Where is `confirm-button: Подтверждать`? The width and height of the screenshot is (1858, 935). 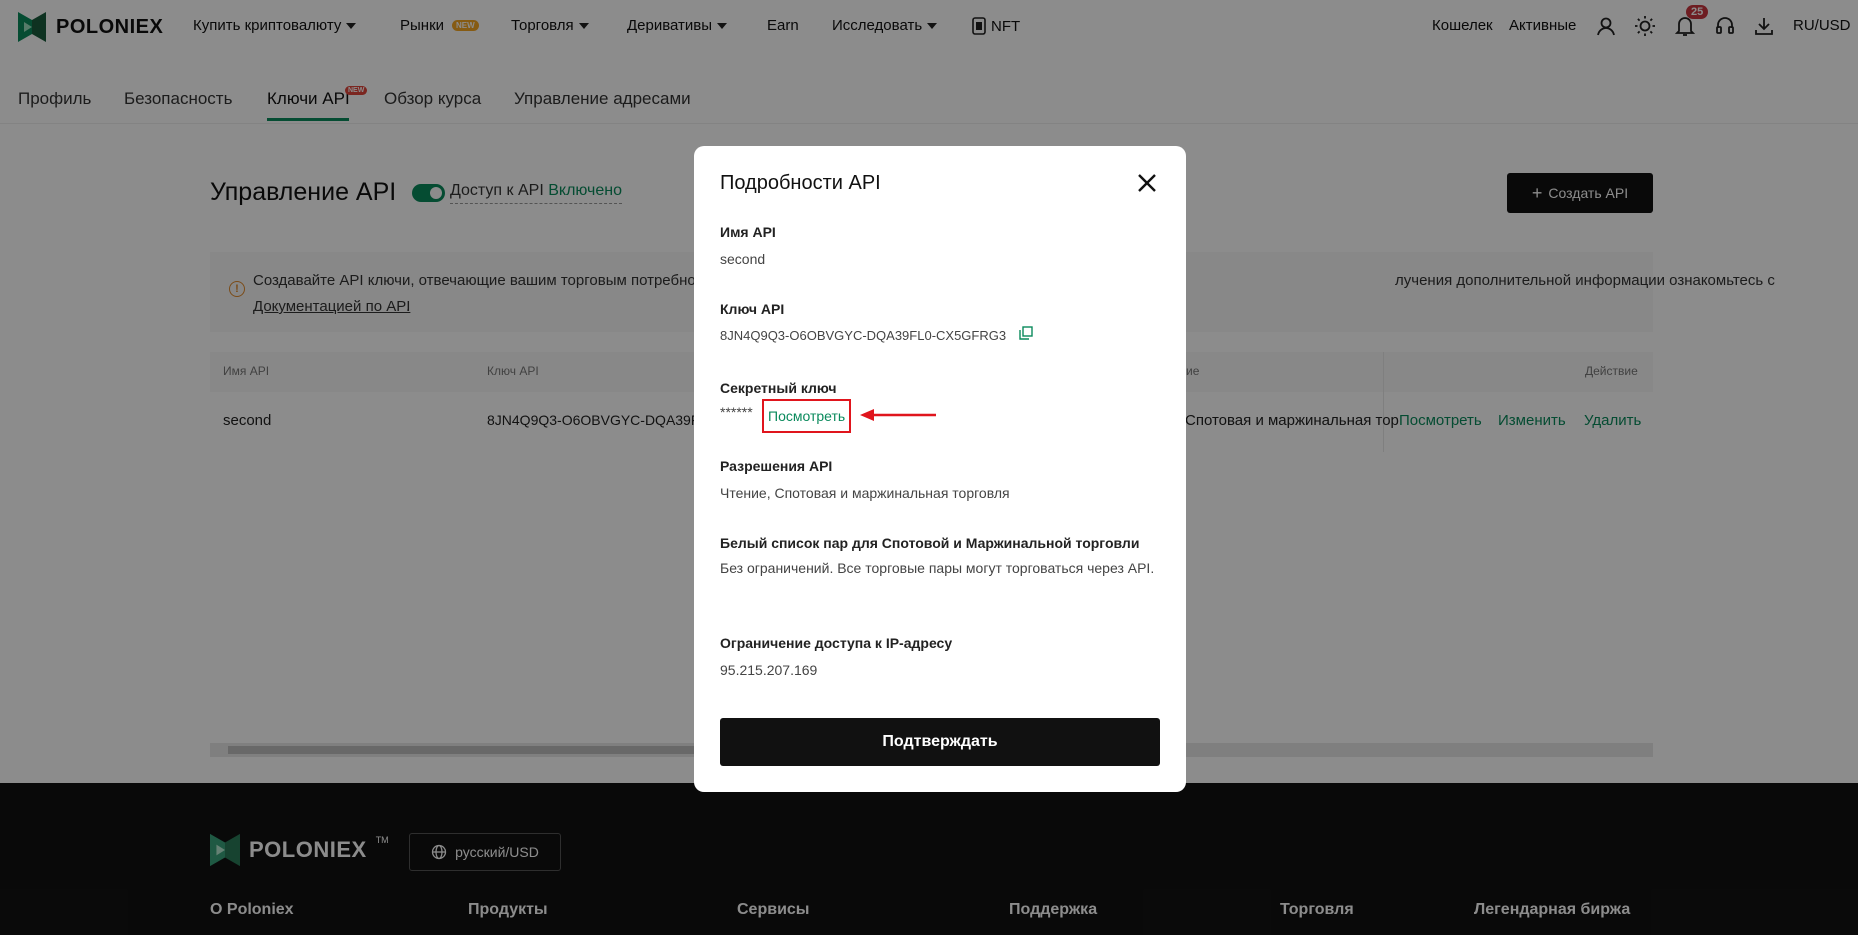
confirm-button: Подтверждать is located at coordinates (940, 742).